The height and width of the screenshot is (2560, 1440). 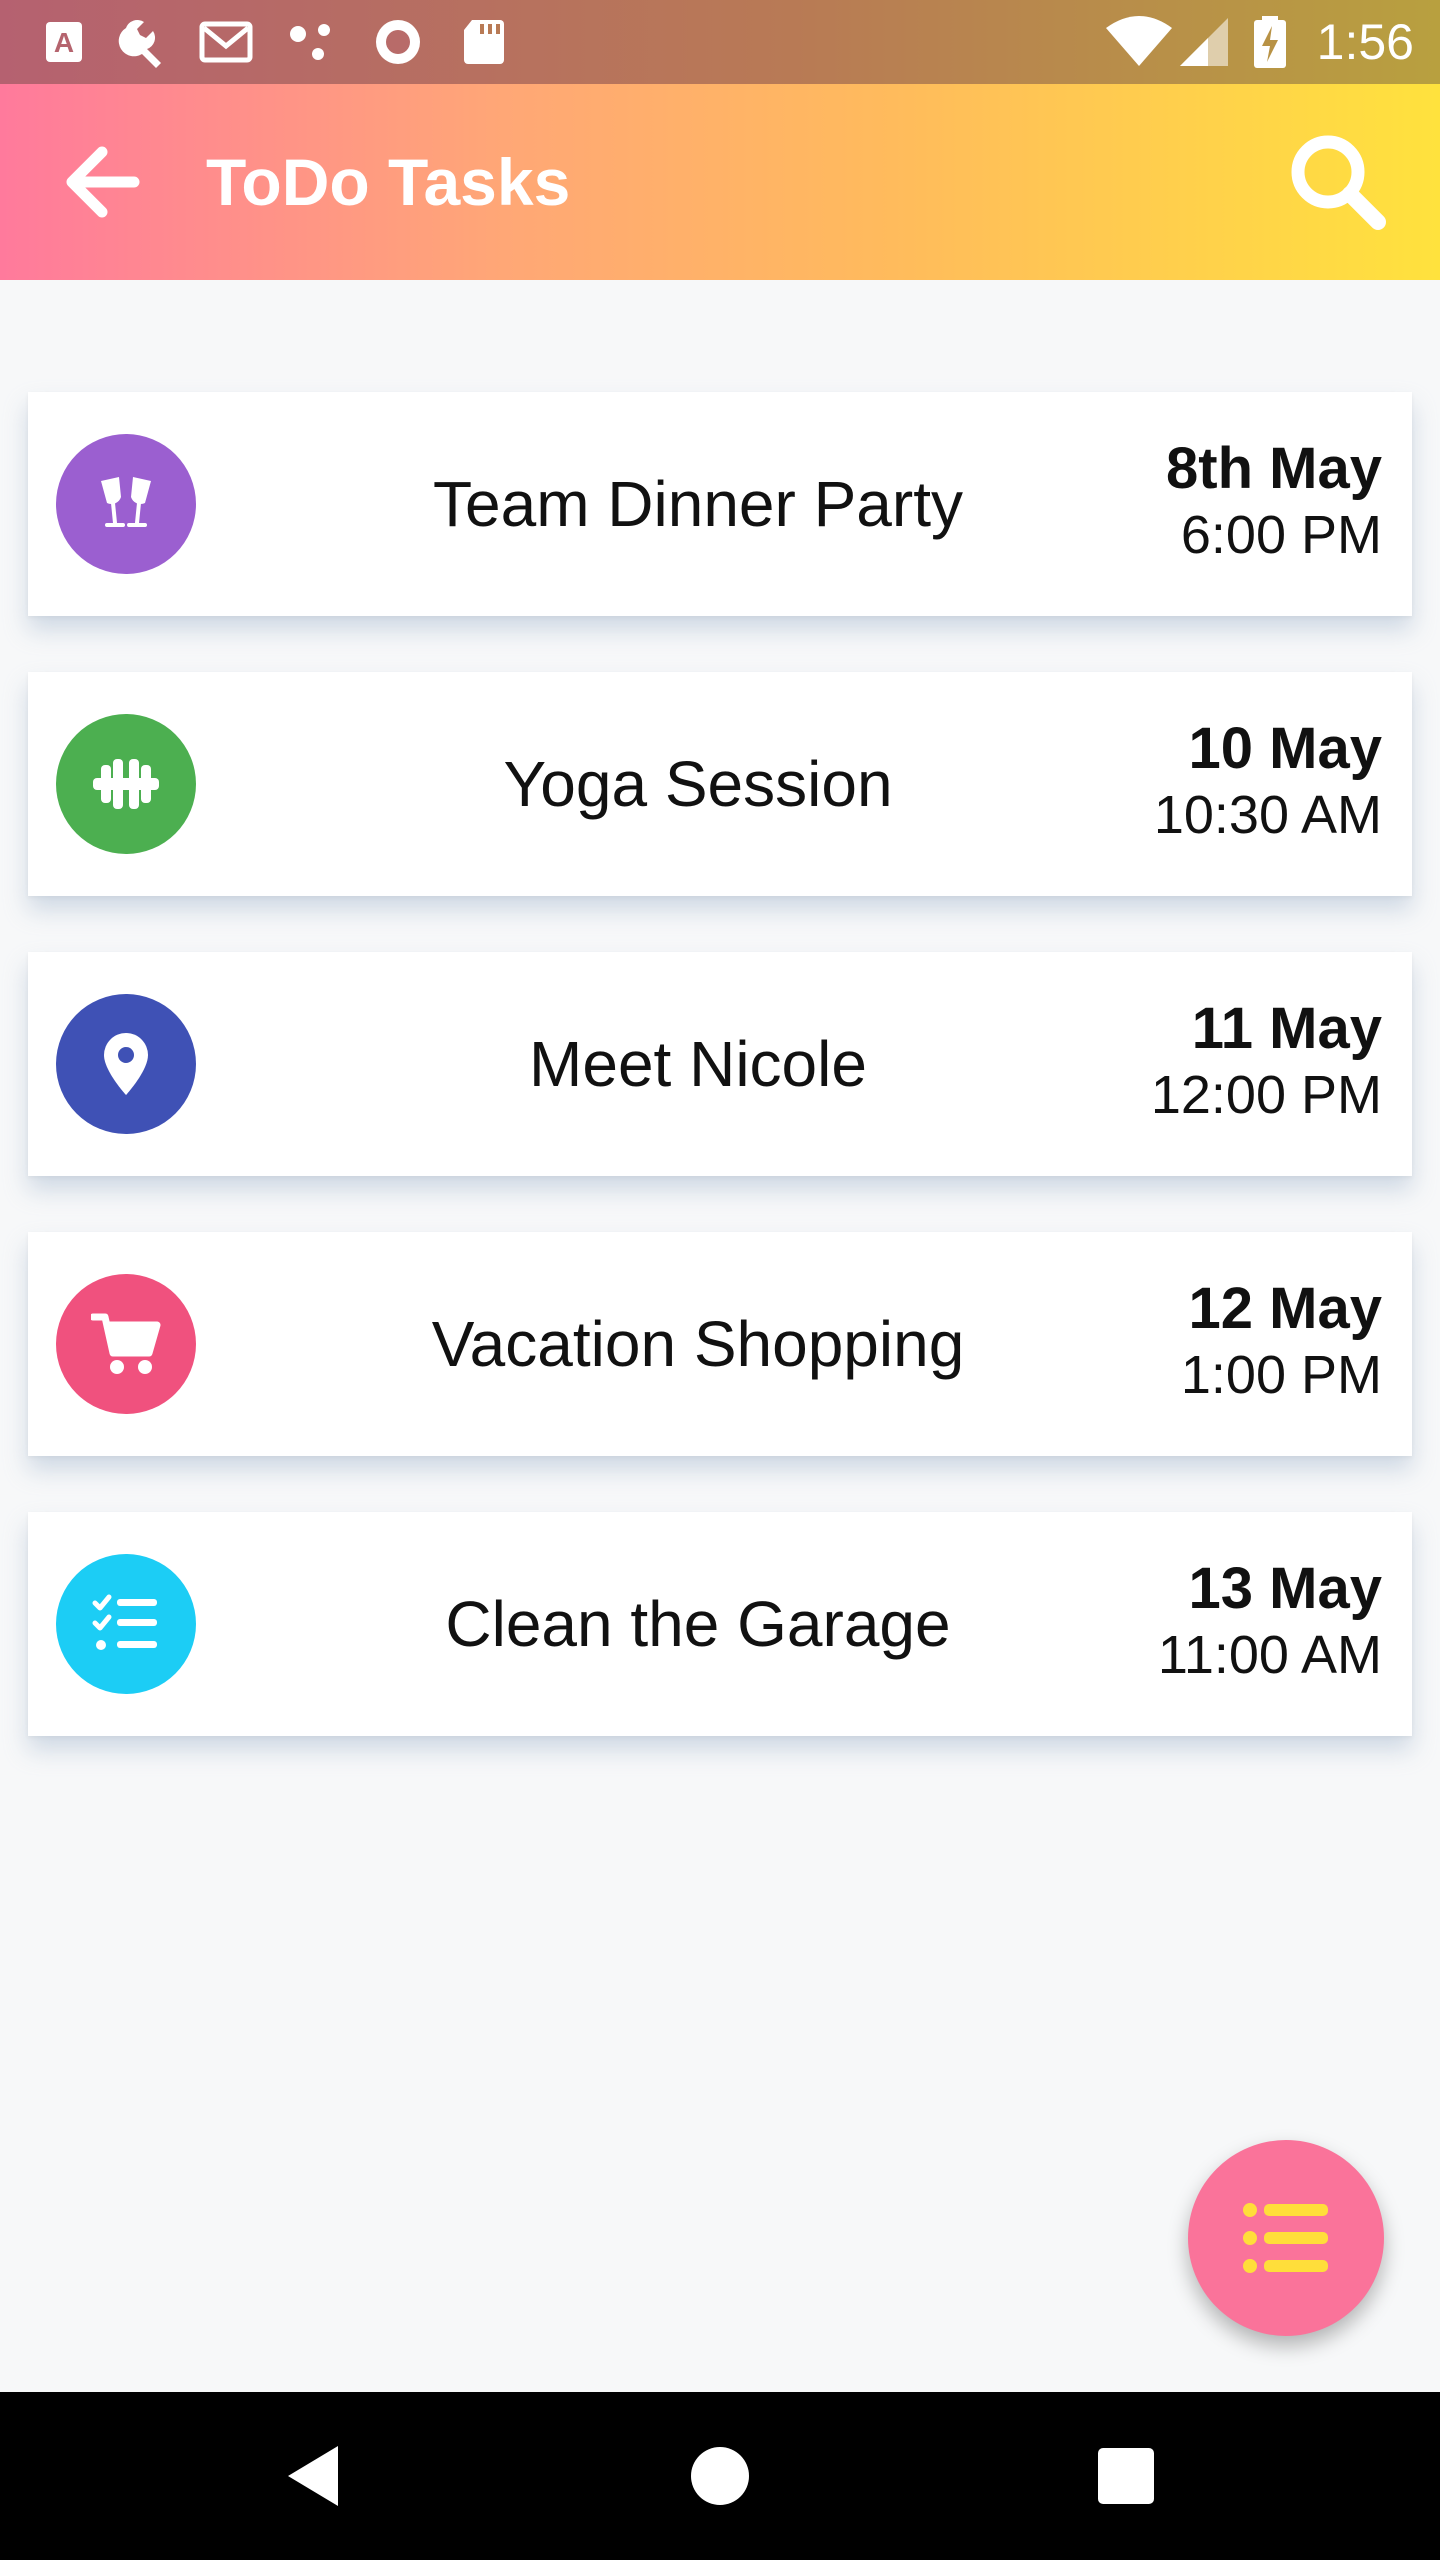 I want to click on task-time: 12:00 PM, so click(x=1266, y=1095).